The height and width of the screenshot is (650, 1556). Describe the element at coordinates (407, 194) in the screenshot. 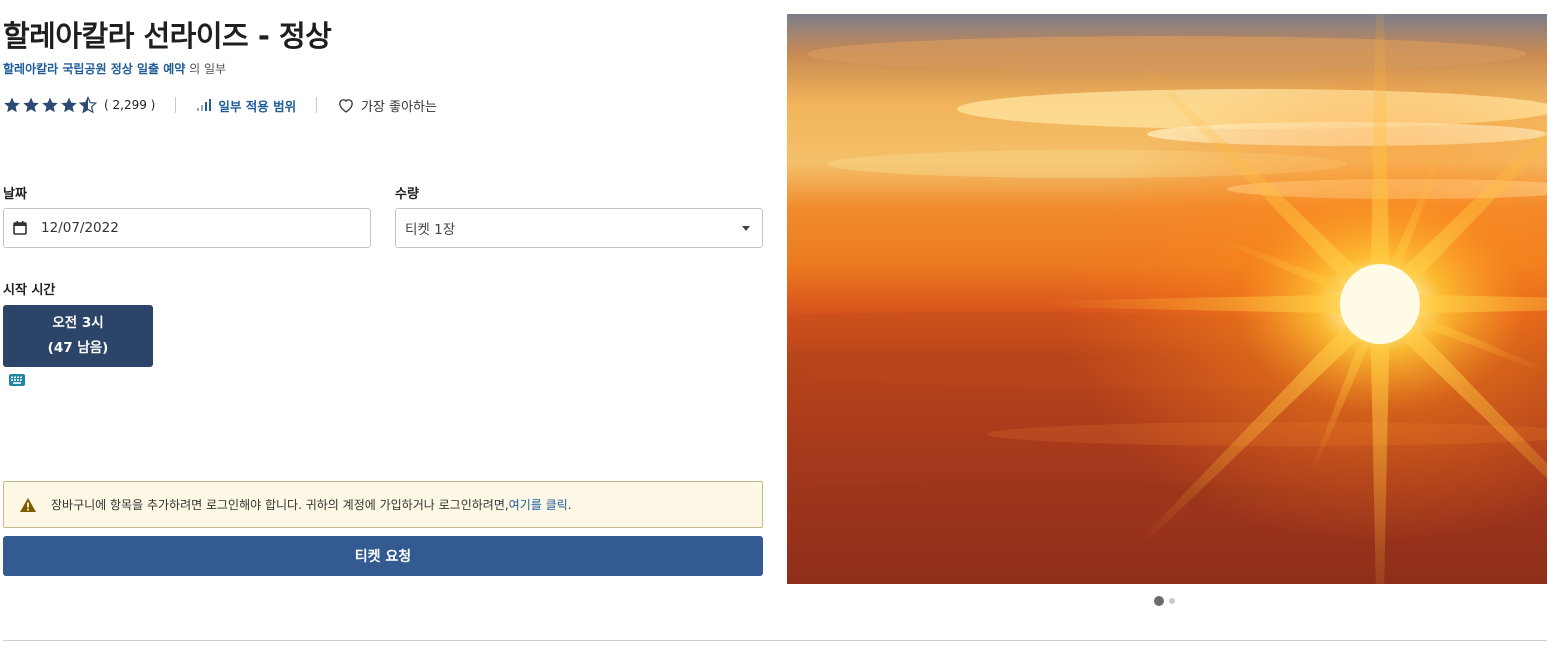

I see `quantity-label: 수량` at that location.